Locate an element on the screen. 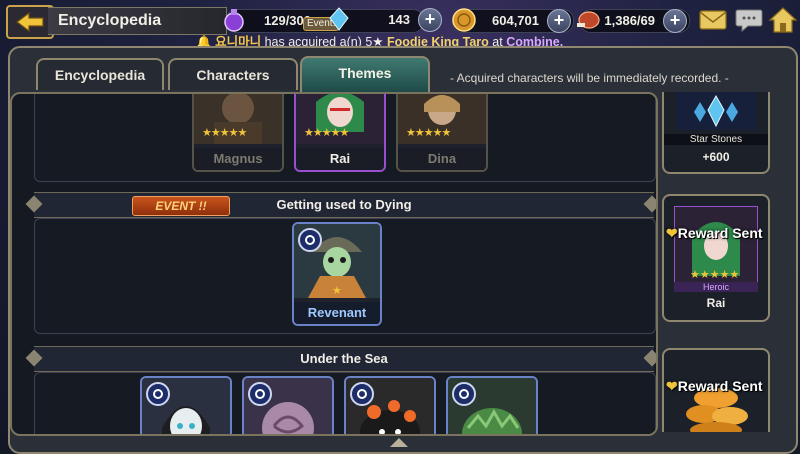 The height and width of the screenshot is (454, 800). add-crystals-button: + is located at coordinates (430, 20).